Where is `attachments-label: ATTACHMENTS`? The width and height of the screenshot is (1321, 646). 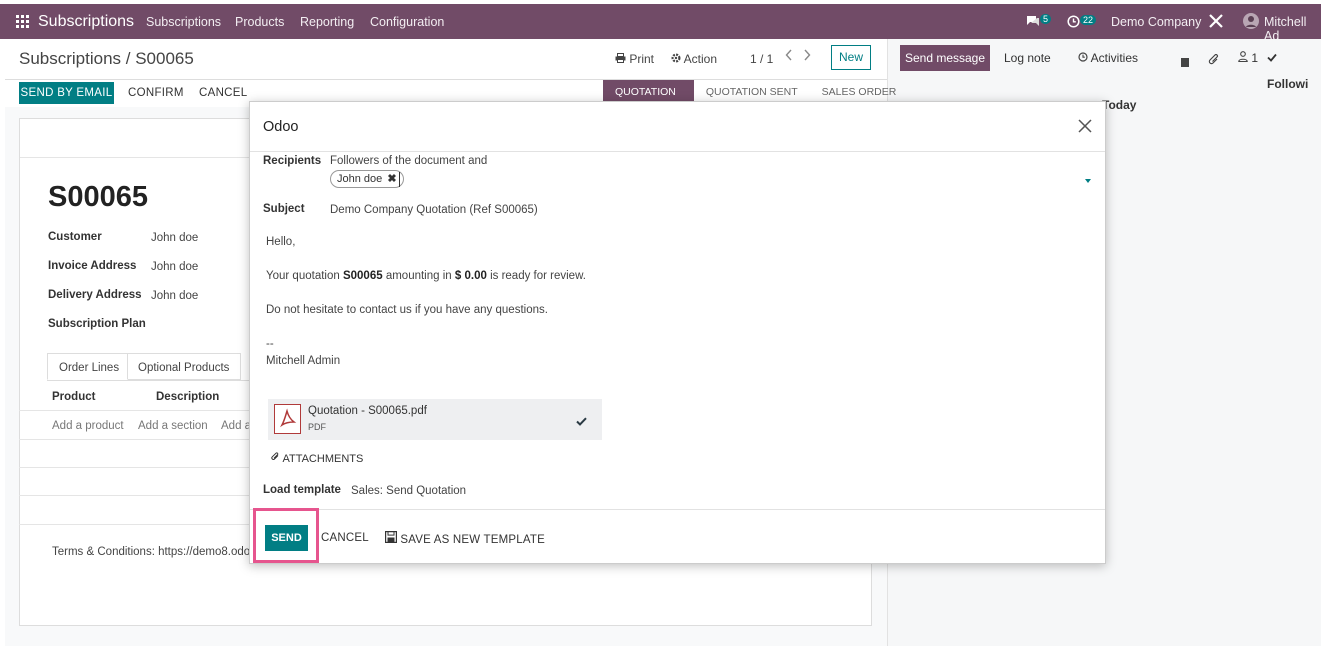 attachments-label: ATTACHMENTS is located at coordinates (323, 459).